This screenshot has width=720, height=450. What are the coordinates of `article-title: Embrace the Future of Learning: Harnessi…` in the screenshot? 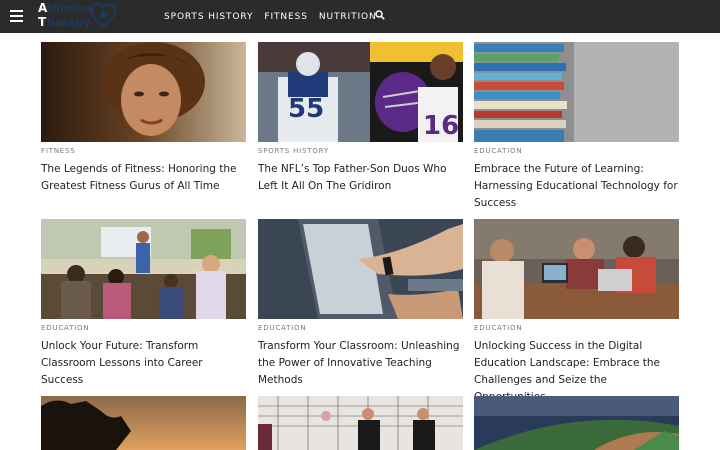 It's located at (576, 186).